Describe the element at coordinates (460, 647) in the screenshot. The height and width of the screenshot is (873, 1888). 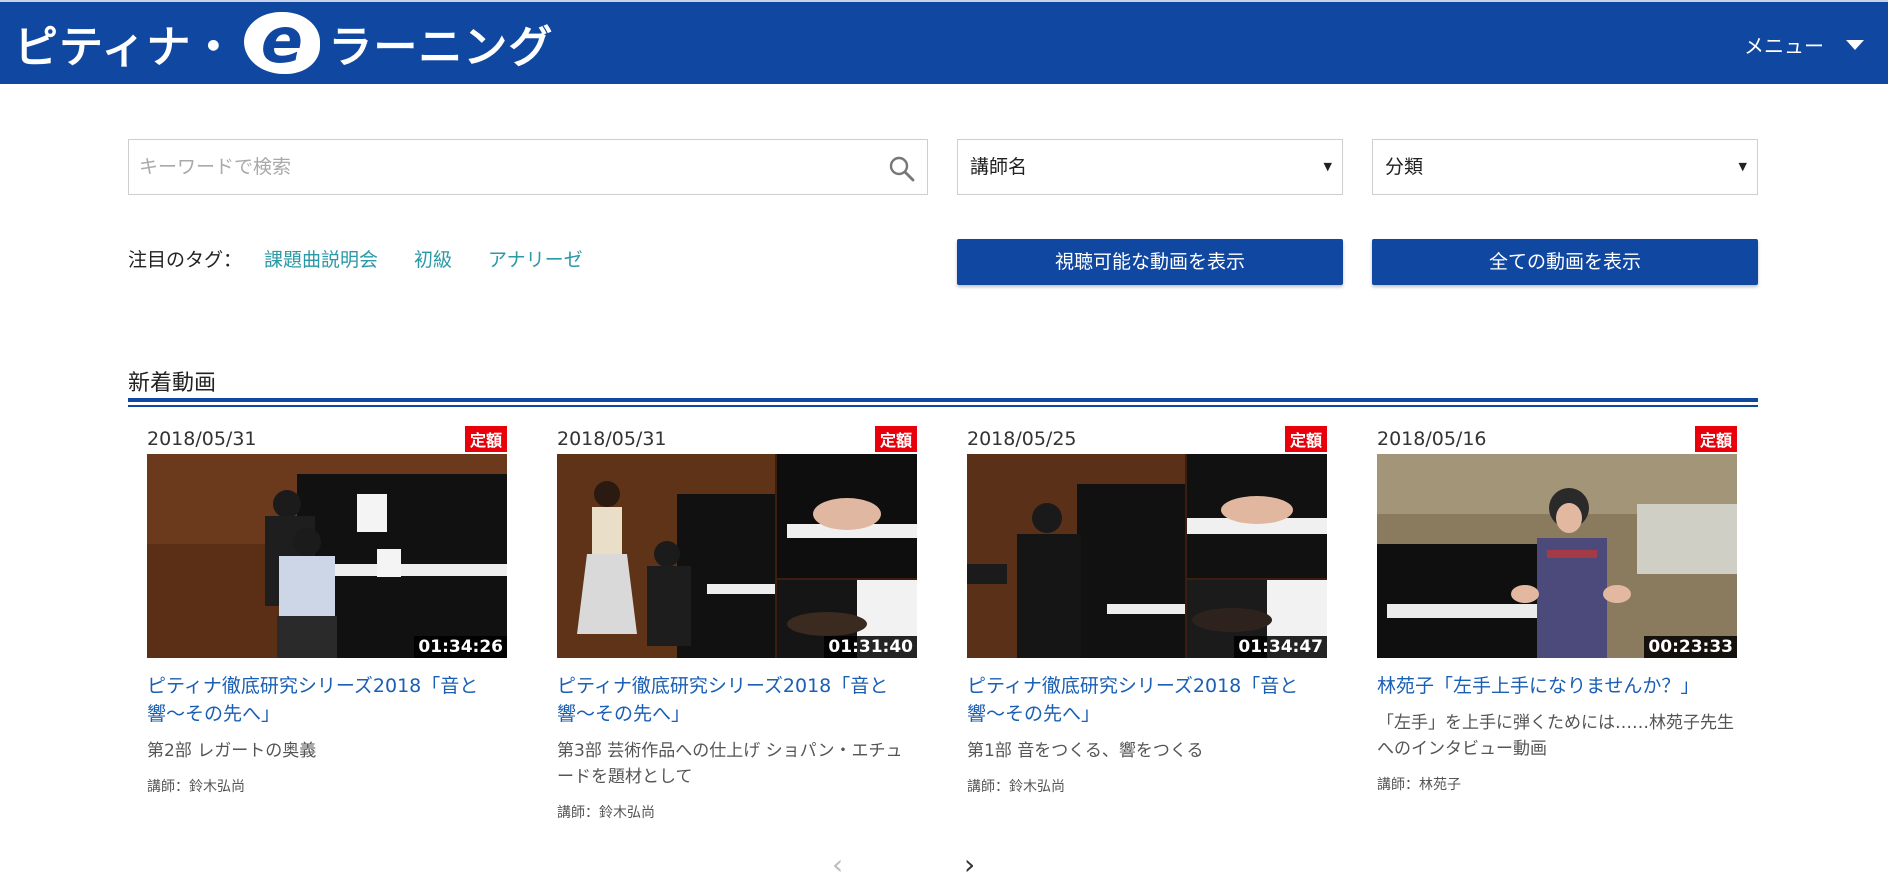
I see `video-duration: 01:34:26` at that location.